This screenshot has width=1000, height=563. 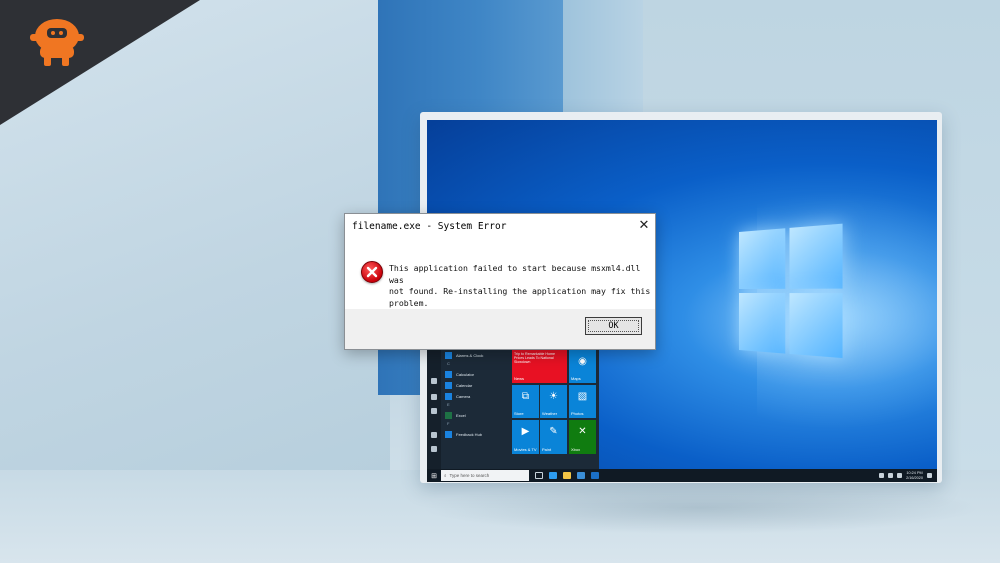 I want to click on close-icon: ✕, so click(x=644, y=224).